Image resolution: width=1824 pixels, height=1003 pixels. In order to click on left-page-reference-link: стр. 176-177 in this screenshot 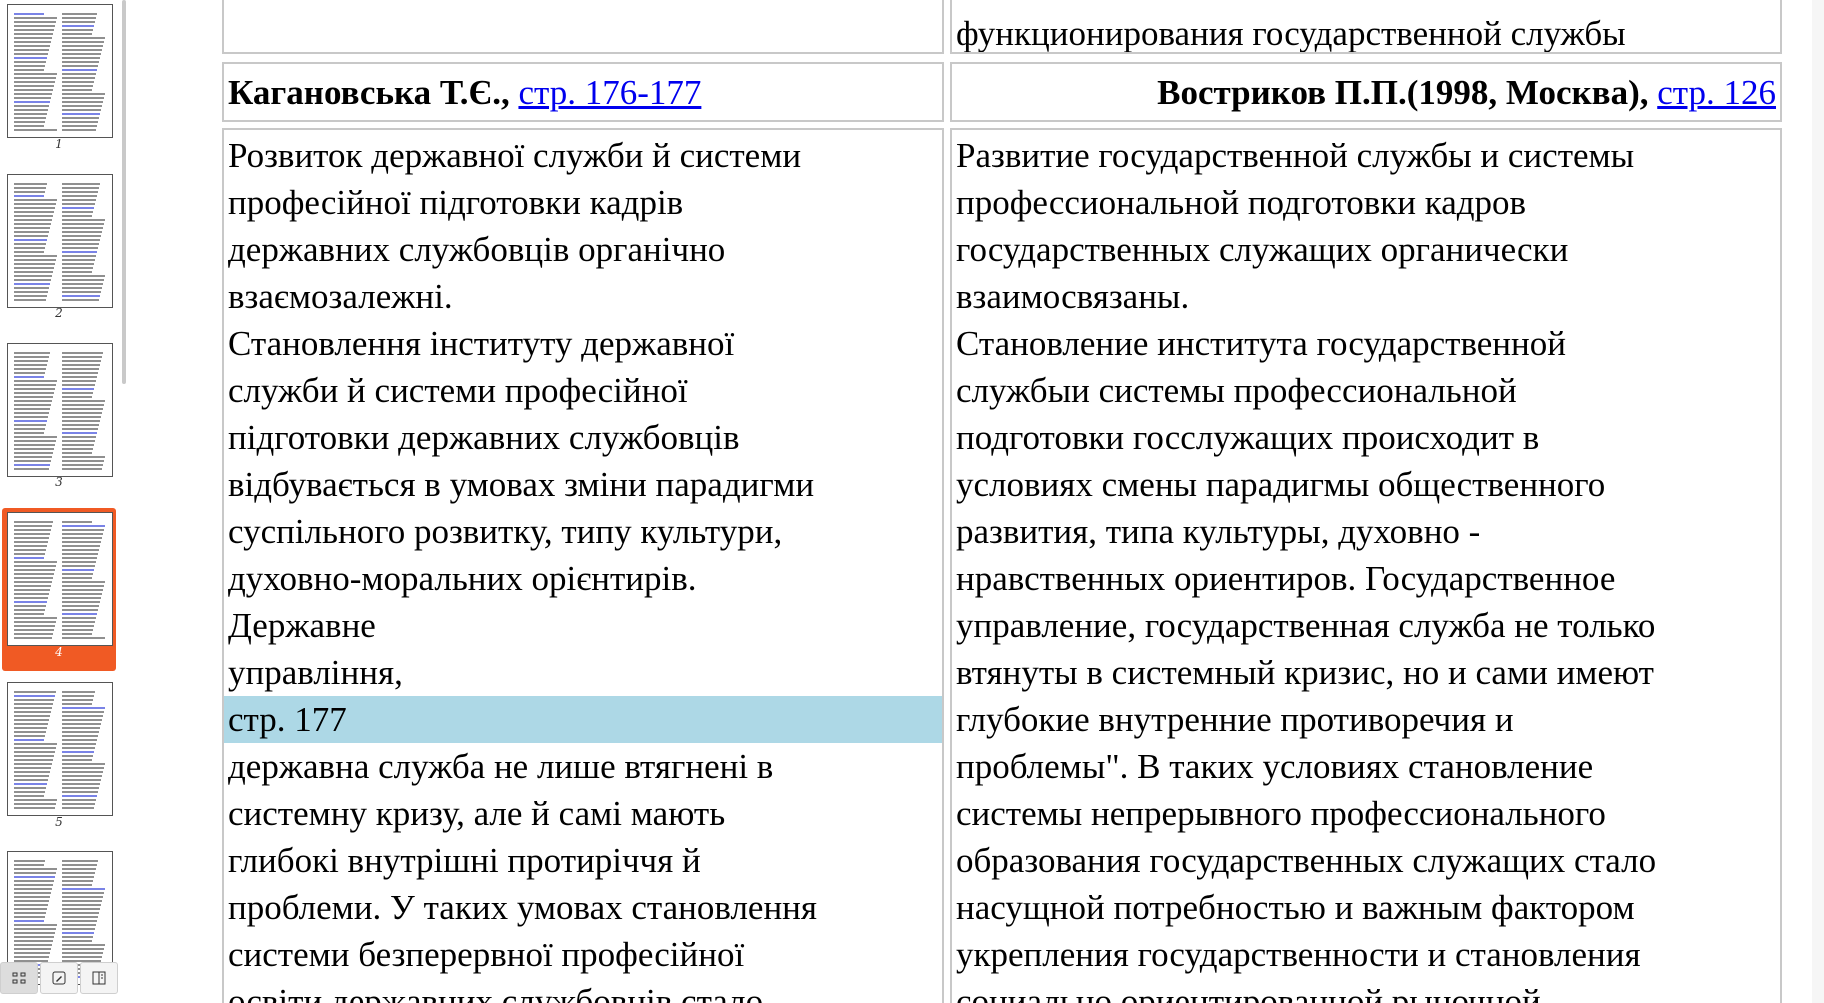, I will do `click(609, 92)`.